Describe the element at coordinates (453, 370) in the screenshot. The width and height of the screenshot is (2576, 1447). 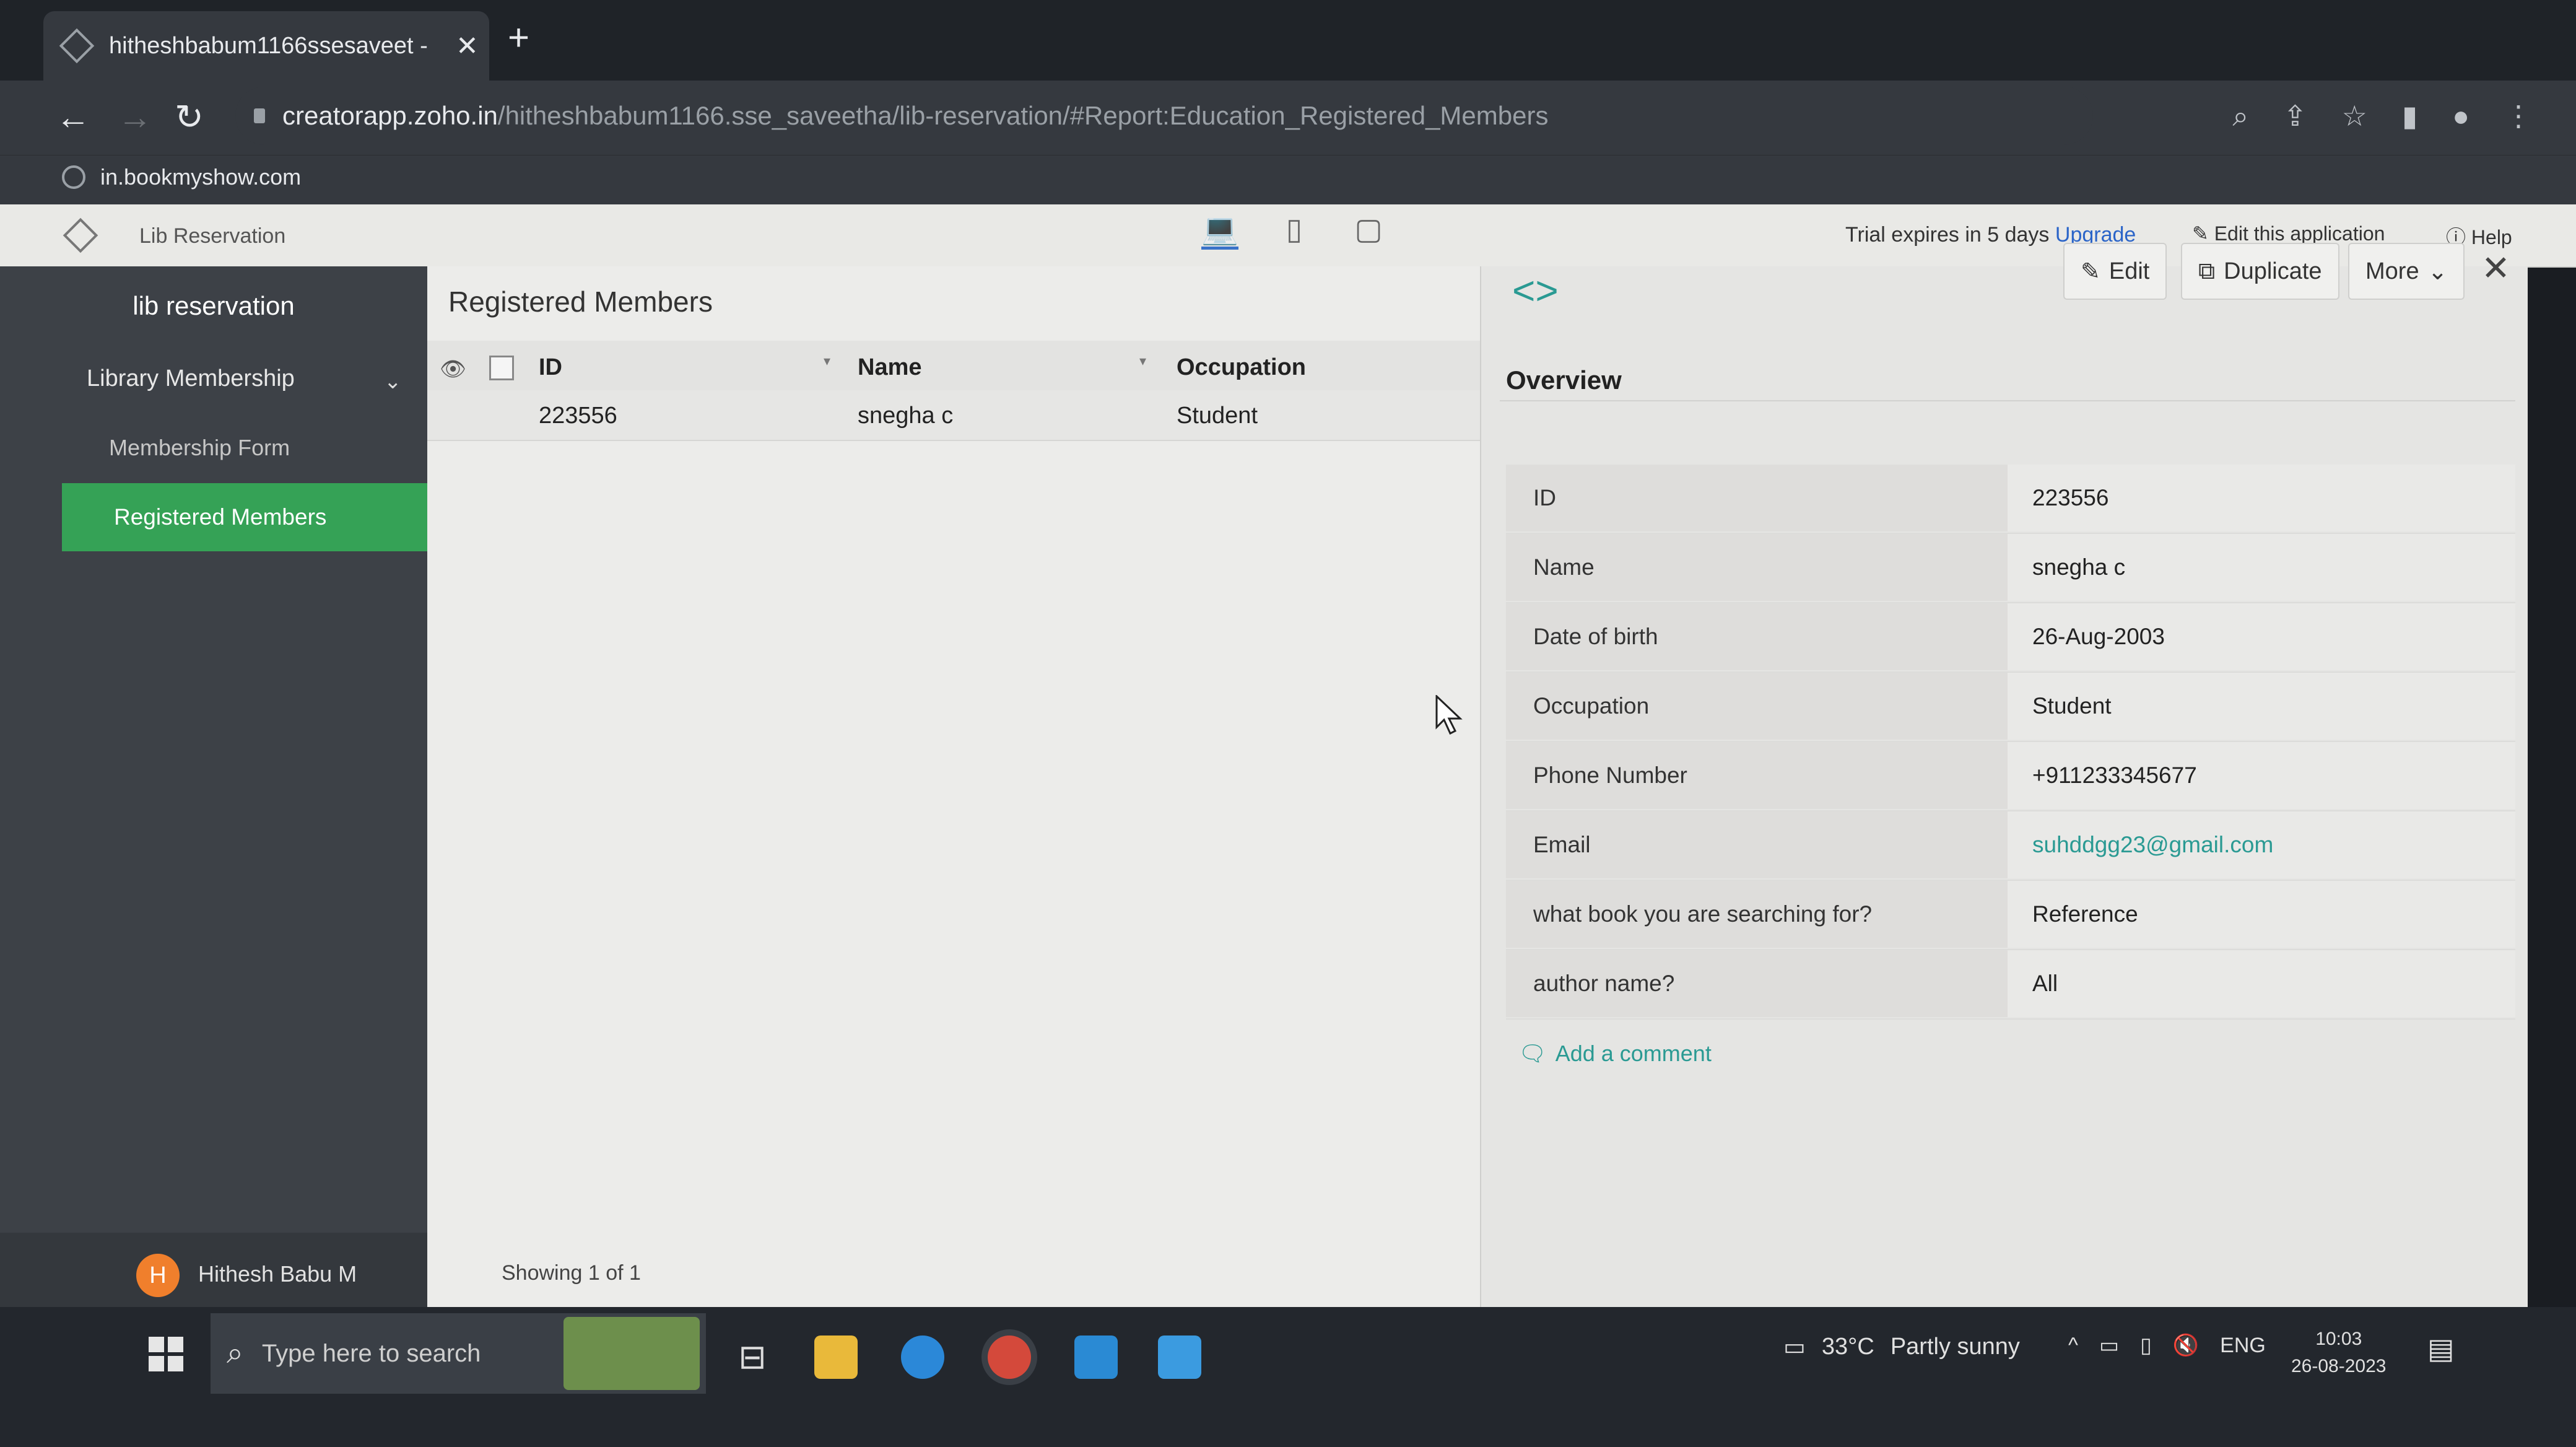
I see `eye-icon: 👁` at that location.